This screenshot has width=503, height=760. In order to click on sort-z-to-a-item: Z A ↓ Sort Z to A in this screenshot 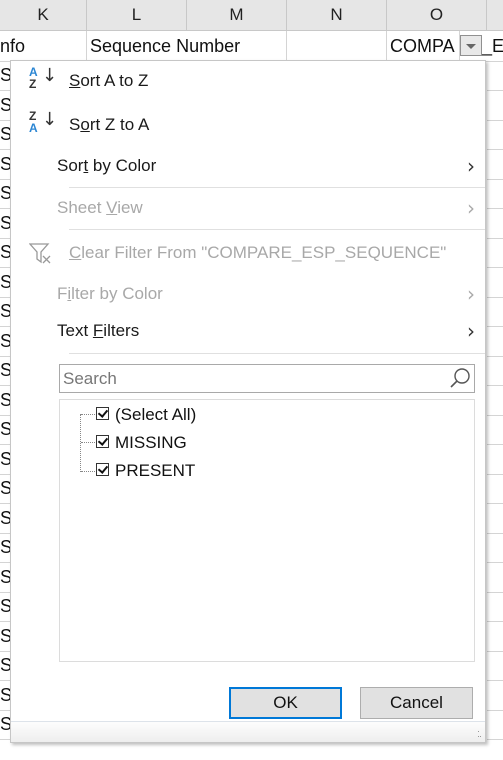, I will do `click(248, 125)`.